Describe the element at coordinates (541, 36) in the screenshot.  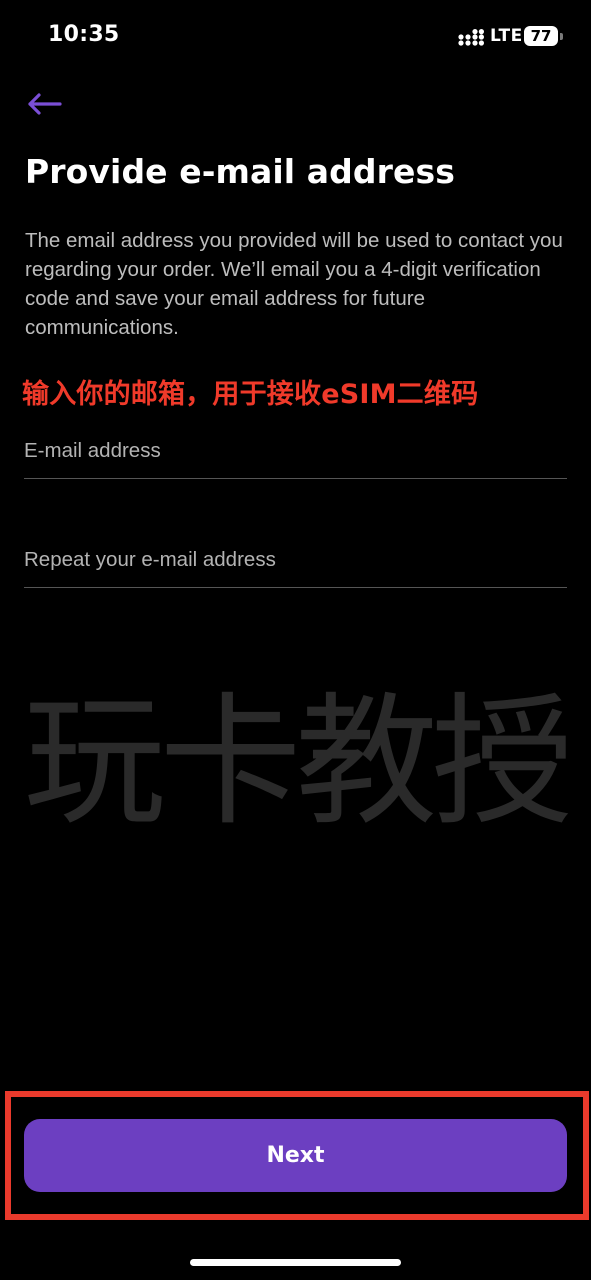
I see `battery-level: 77` at that location.